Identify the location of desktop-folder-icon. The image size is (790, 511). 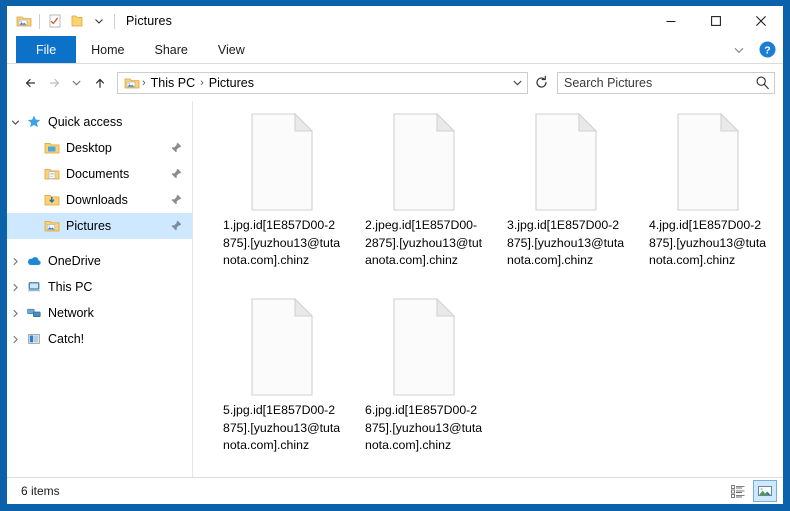
(52, 148).